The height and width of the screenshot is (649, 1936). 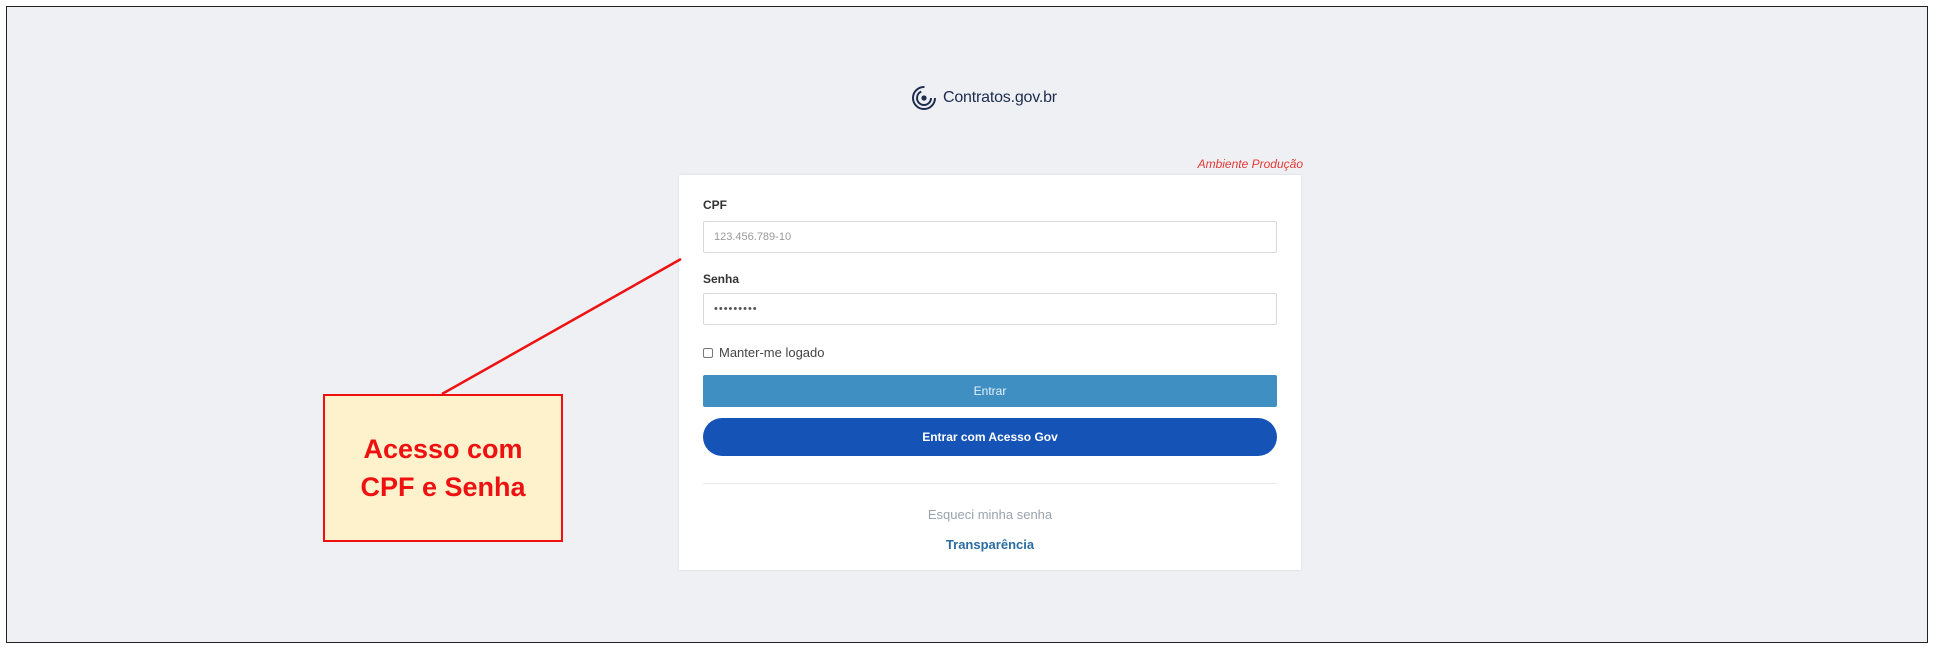 I want to click on annotation-line-1: Acesso com, so click(x=443, y=449).